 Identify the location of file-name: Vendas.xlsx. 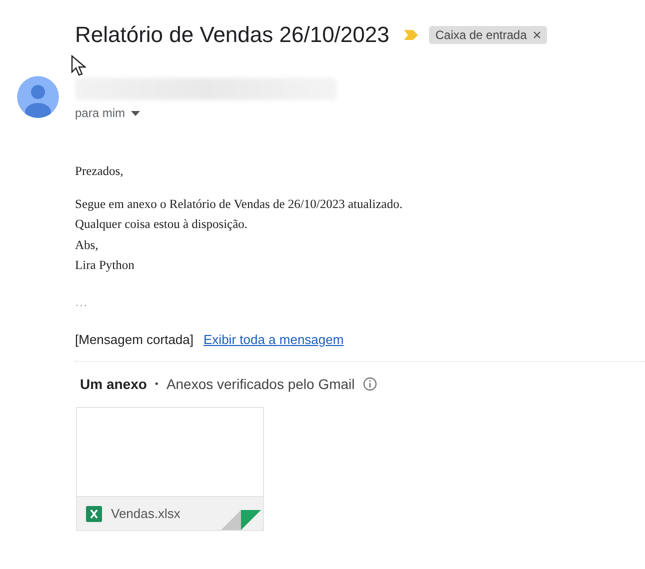
(145, 513).